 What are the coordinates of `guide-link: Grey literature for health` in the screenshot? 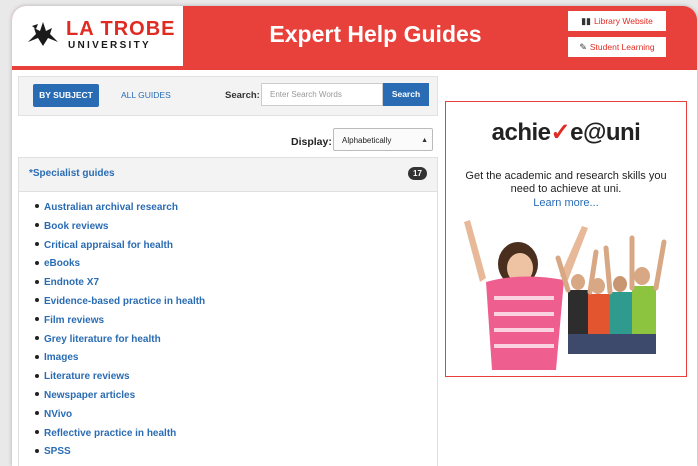 It's located at (120, 343).